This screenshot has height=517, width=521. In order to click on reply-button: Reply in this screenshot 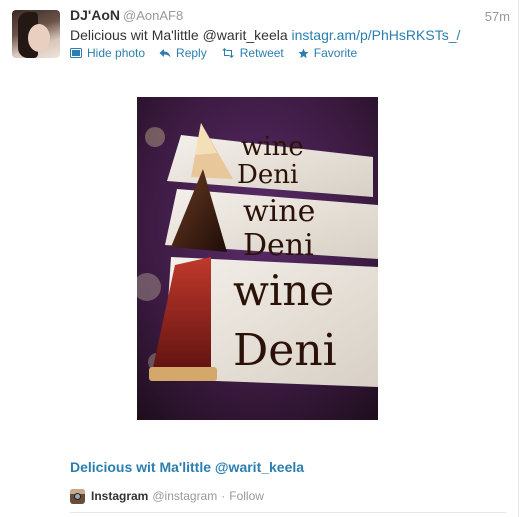, I will do `click(183, 53)`.